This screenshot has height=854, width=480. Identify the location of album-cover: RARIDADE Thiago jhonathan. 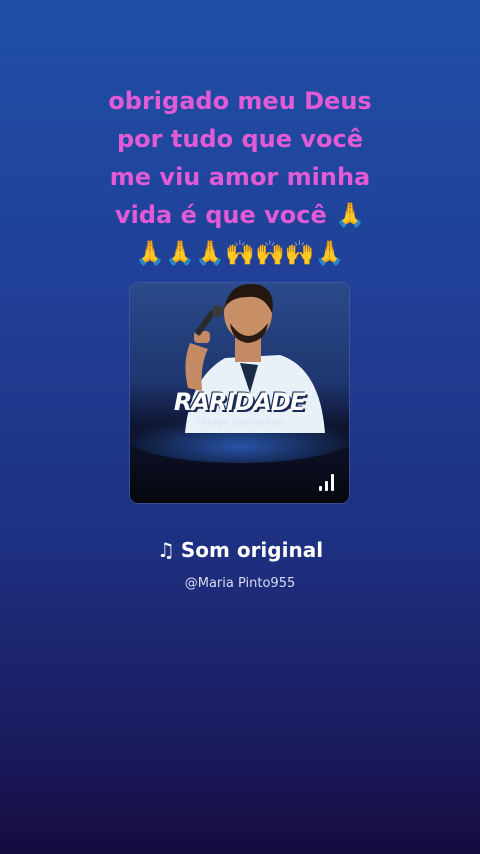
(239, 393).